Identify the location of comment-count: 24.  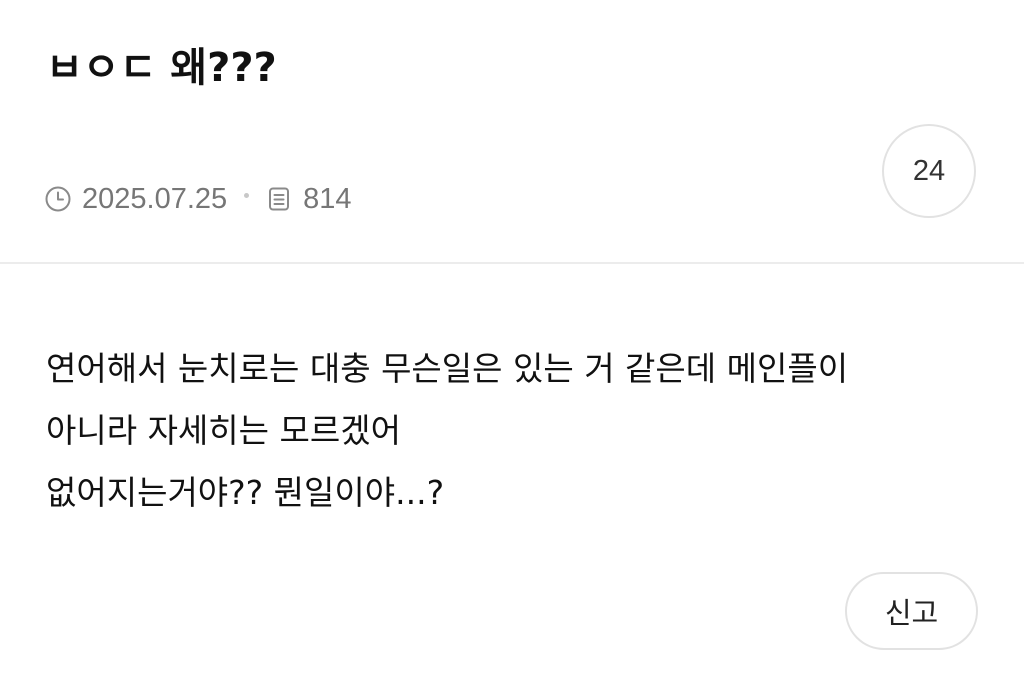
(929, 170).